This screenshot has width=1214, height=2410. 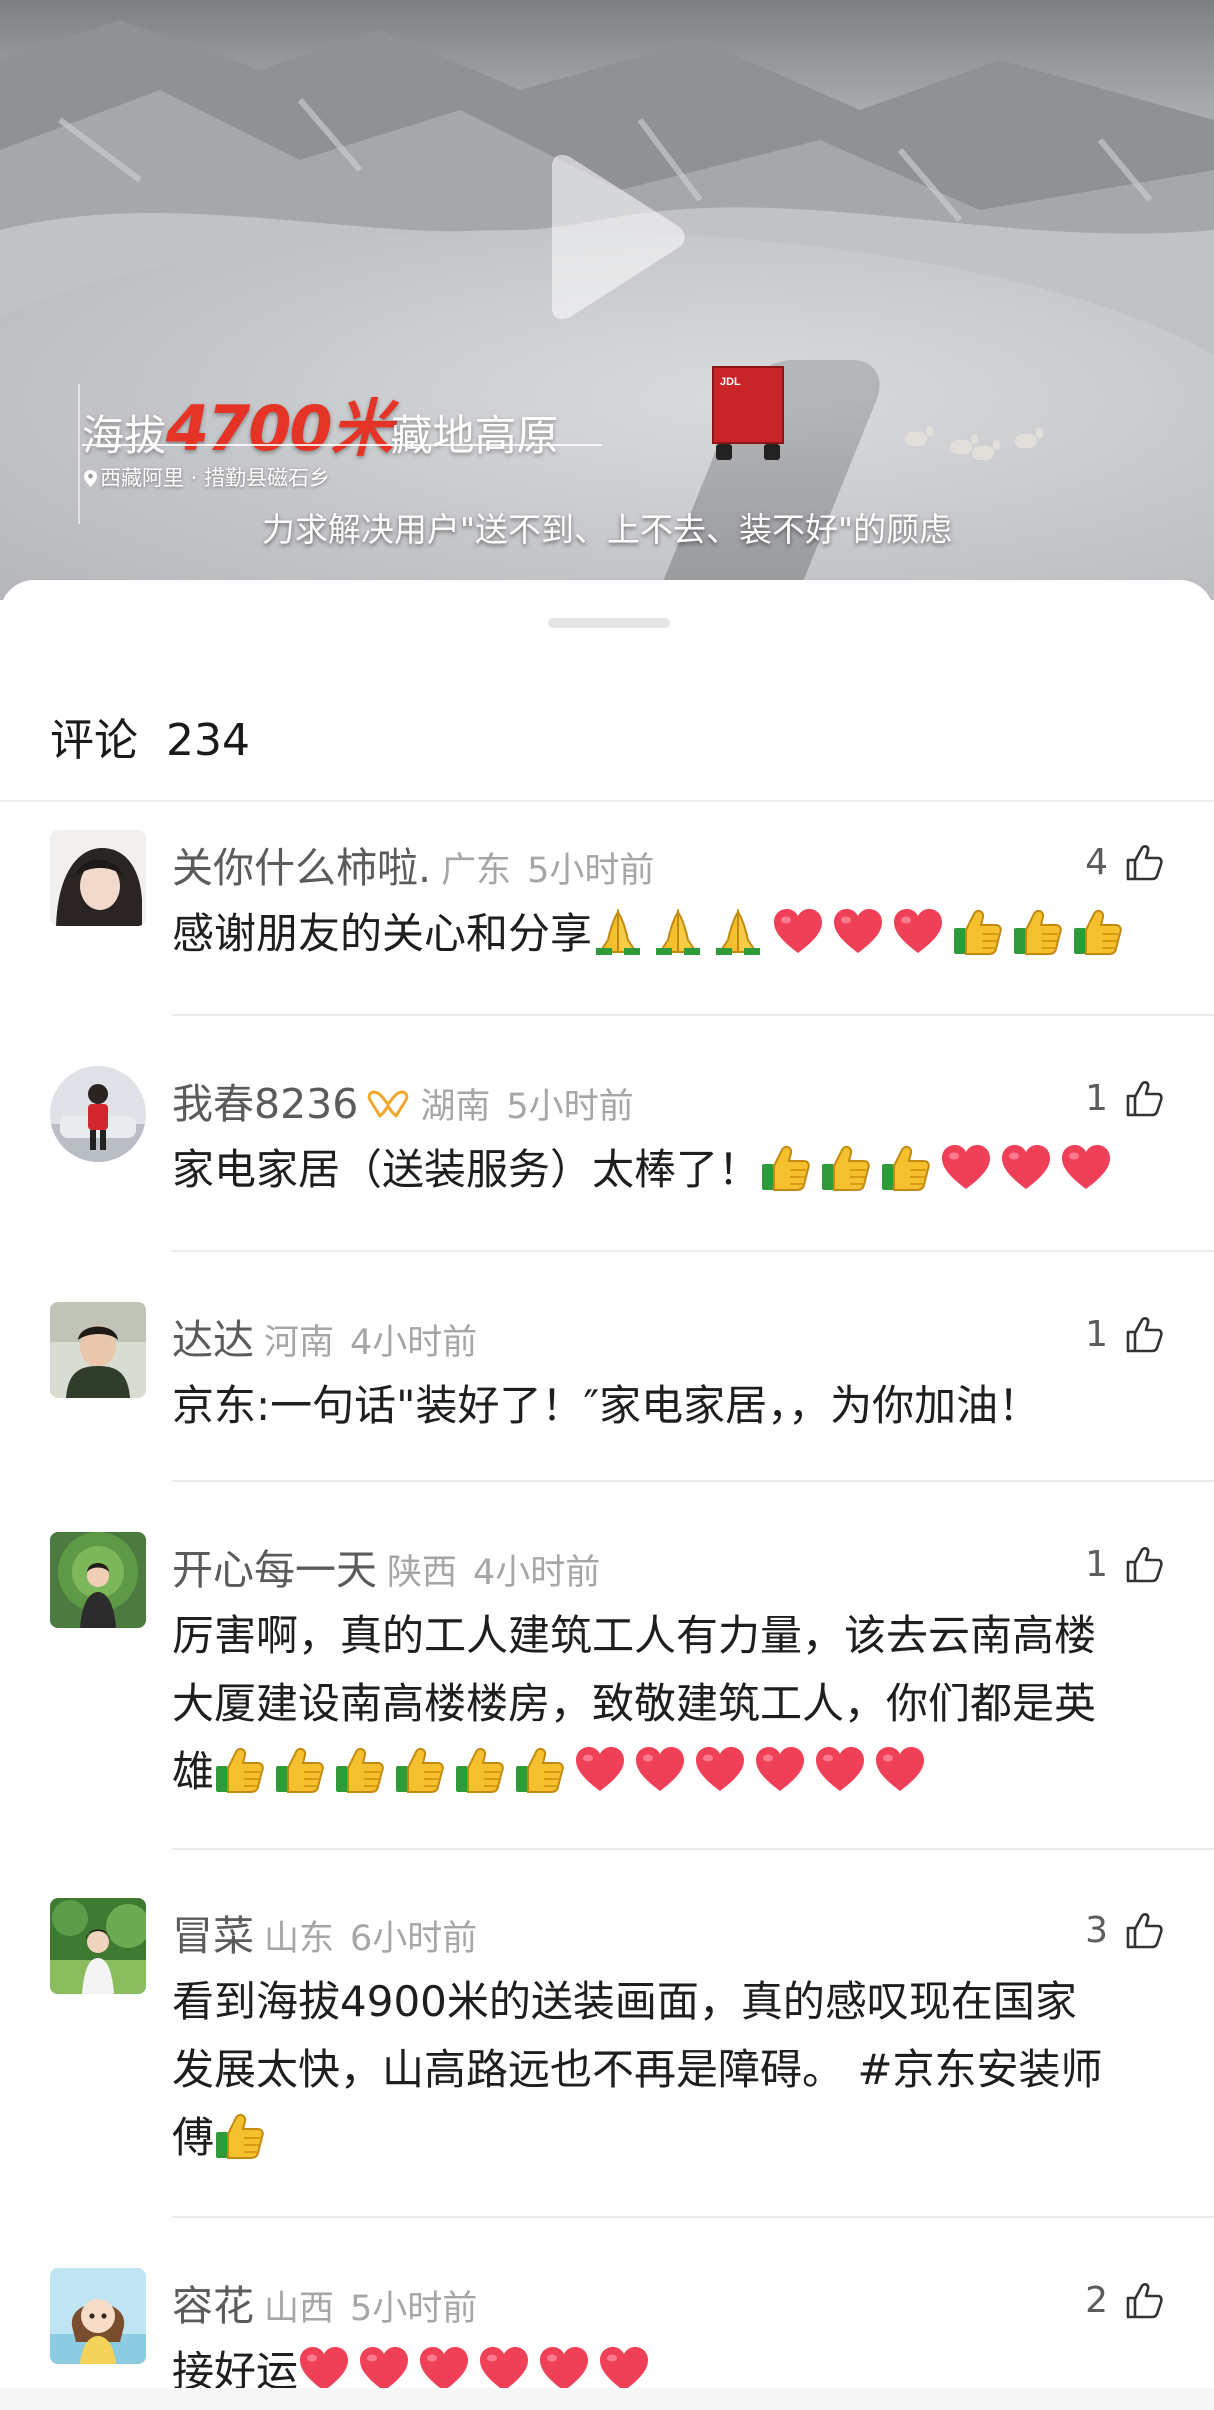 I want to click on comment-author: 冒菜 山东 6小时前, so click(x=324, y=1932).